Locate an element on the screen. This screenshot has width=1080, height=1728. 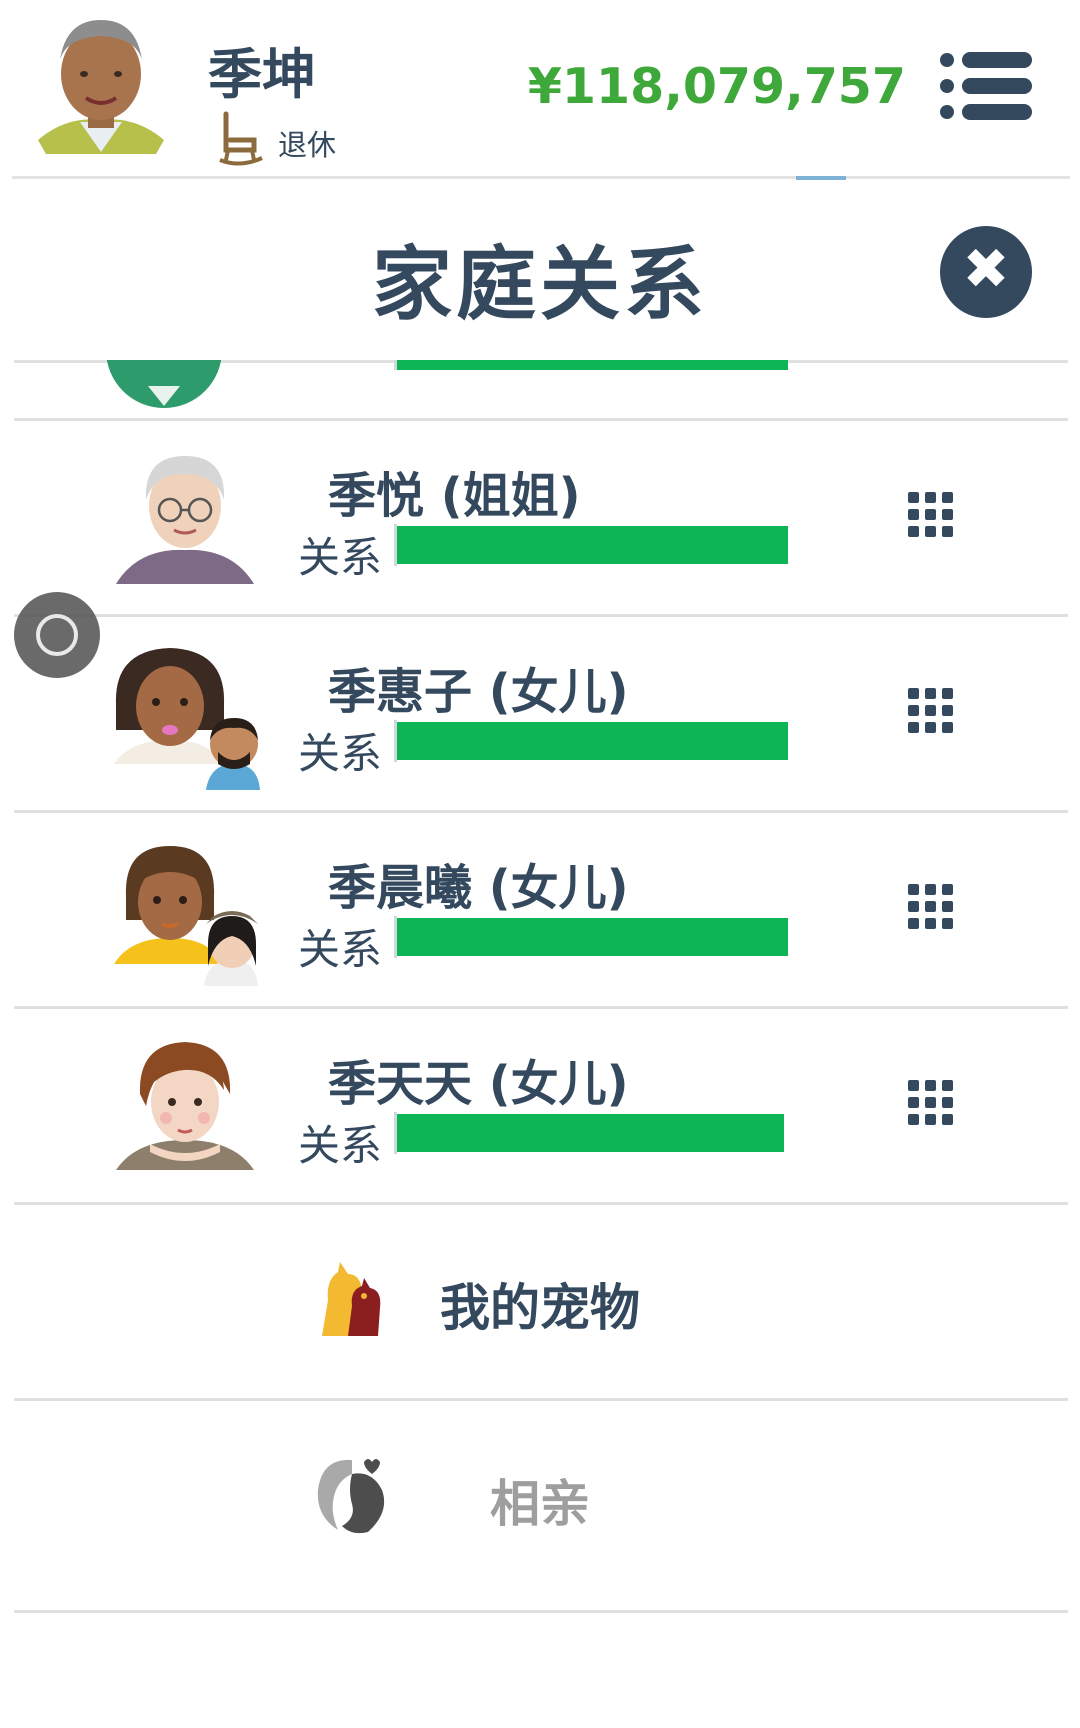
bottom-divider is located at coordinates (541, 1611).